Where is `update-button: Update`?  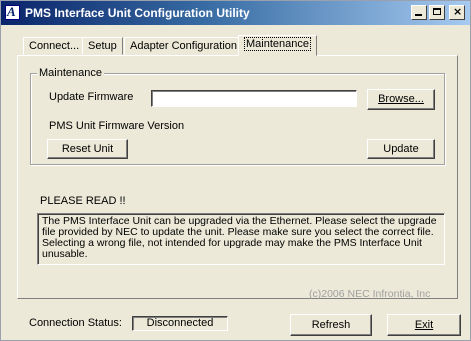 update-button: Update is located at coordinates (401, 149).